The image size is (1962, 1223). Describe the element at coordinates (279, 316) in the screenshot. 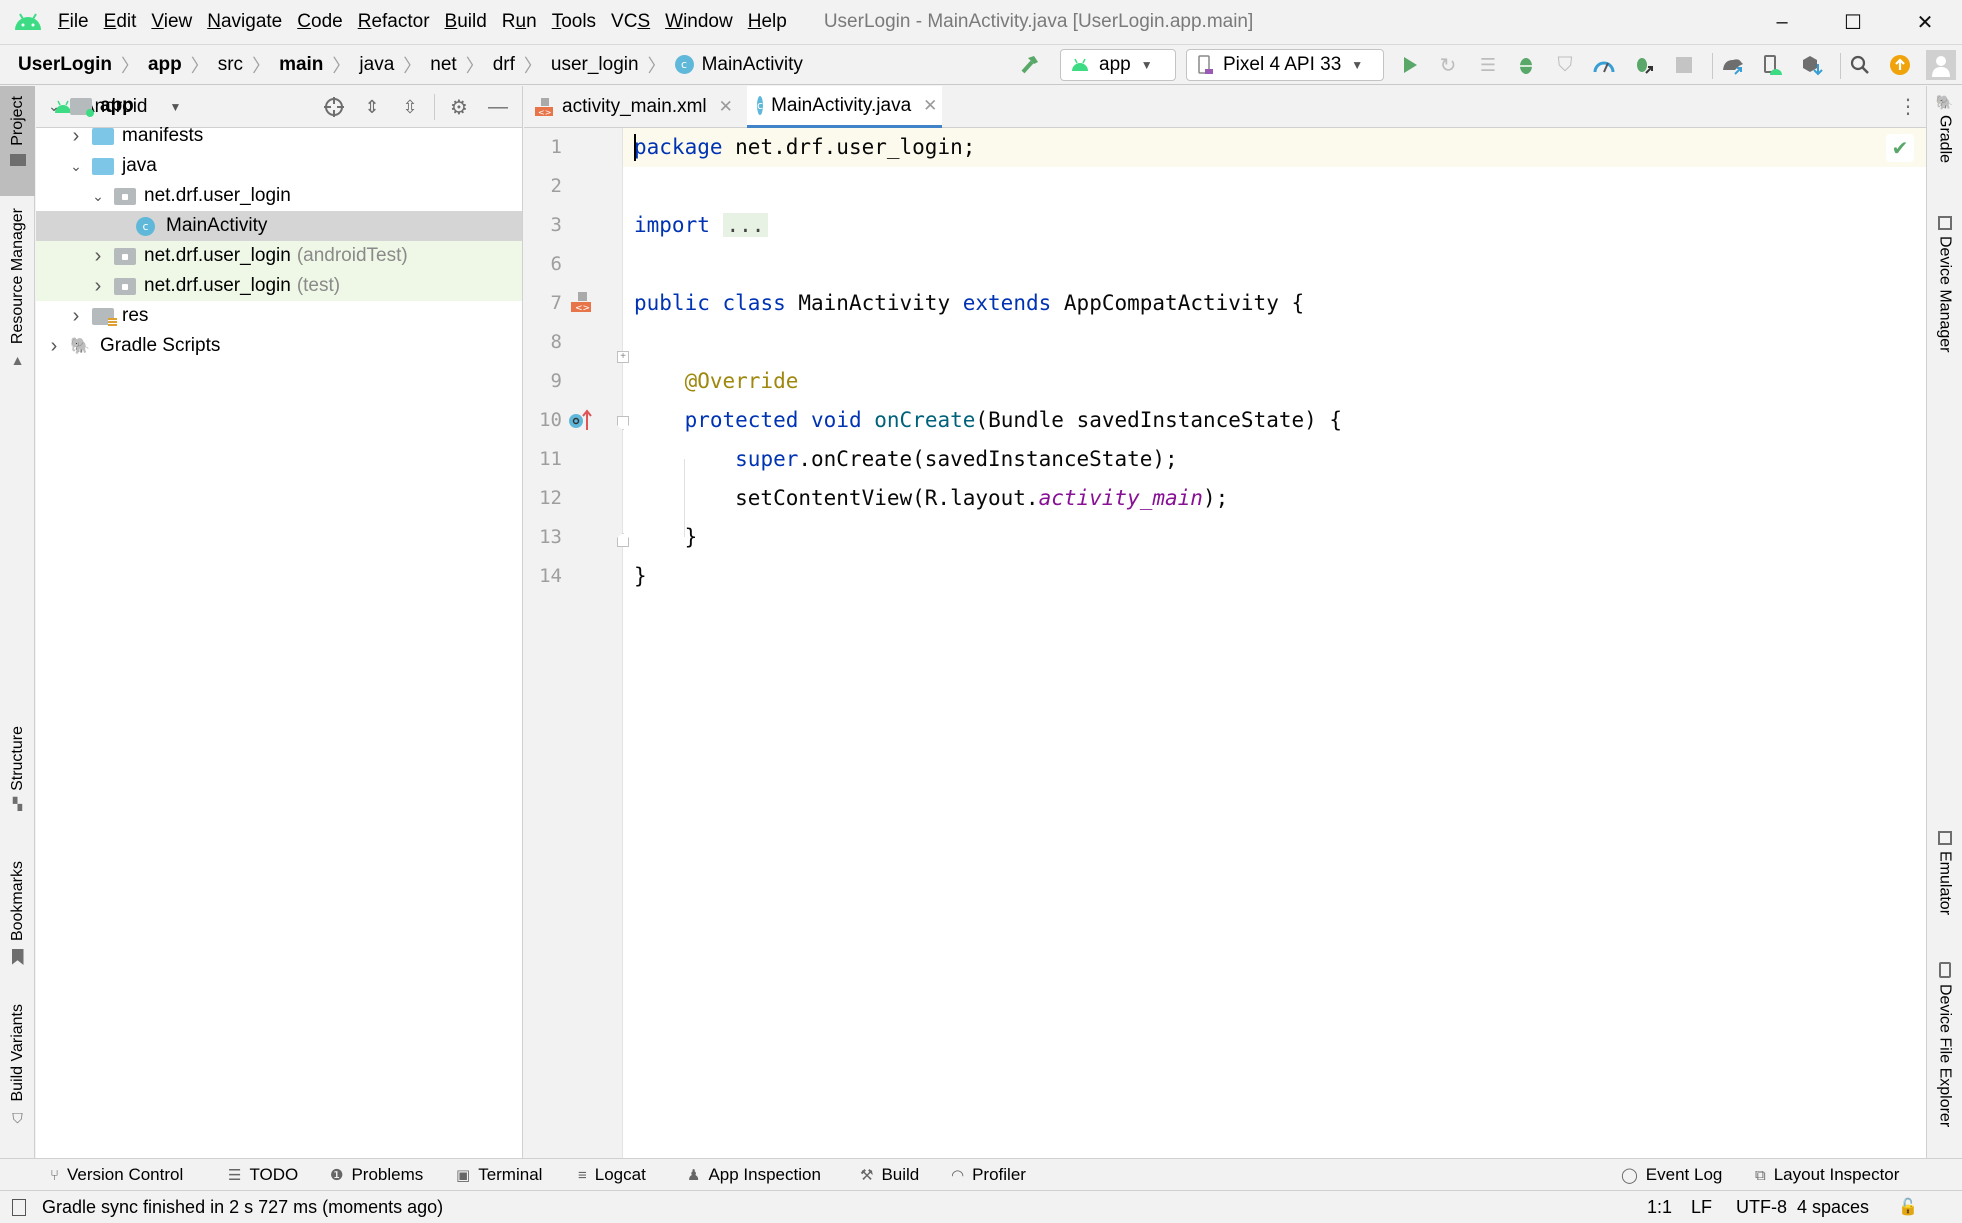

I see `tree-item: › res` at that location.